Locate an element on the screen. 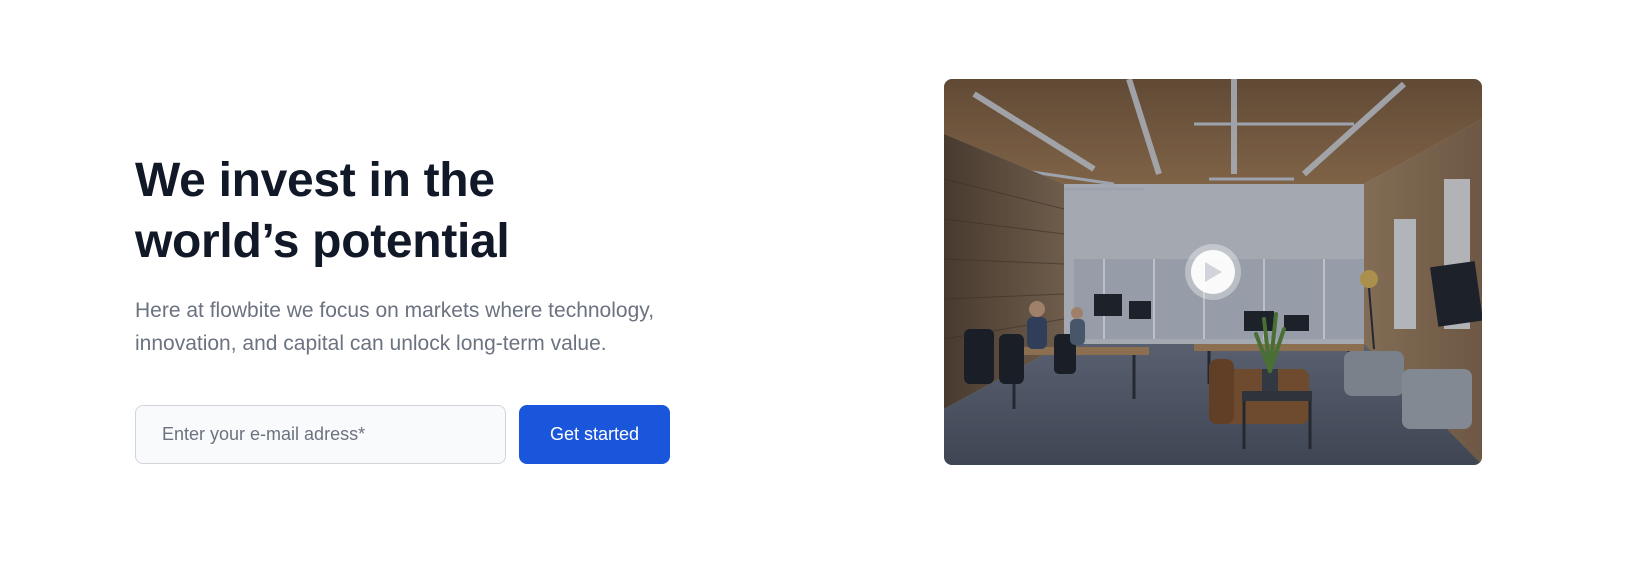 Image resolution: width=1637 pixels, height=580 pixels. play-button is located at coordinates (1213, 272).